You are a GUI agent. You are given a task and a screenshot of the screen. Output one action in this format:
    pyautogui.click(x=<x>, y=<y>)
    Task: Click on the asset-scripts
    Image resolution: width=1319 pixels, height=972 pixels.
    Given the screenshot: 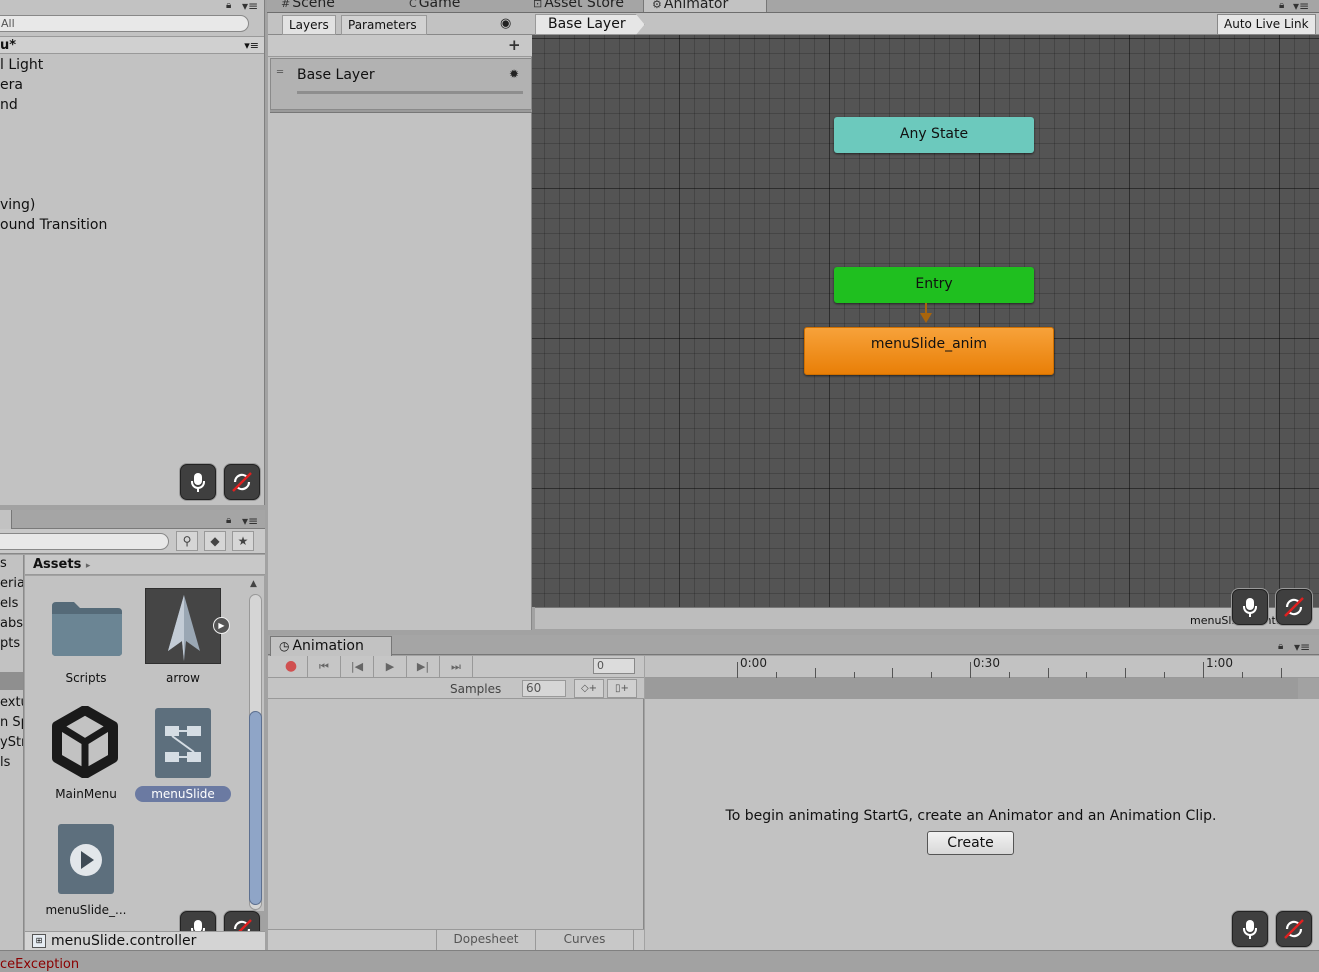 What is the action you would take?
    pyautogui.click(x=87, y=627)
    